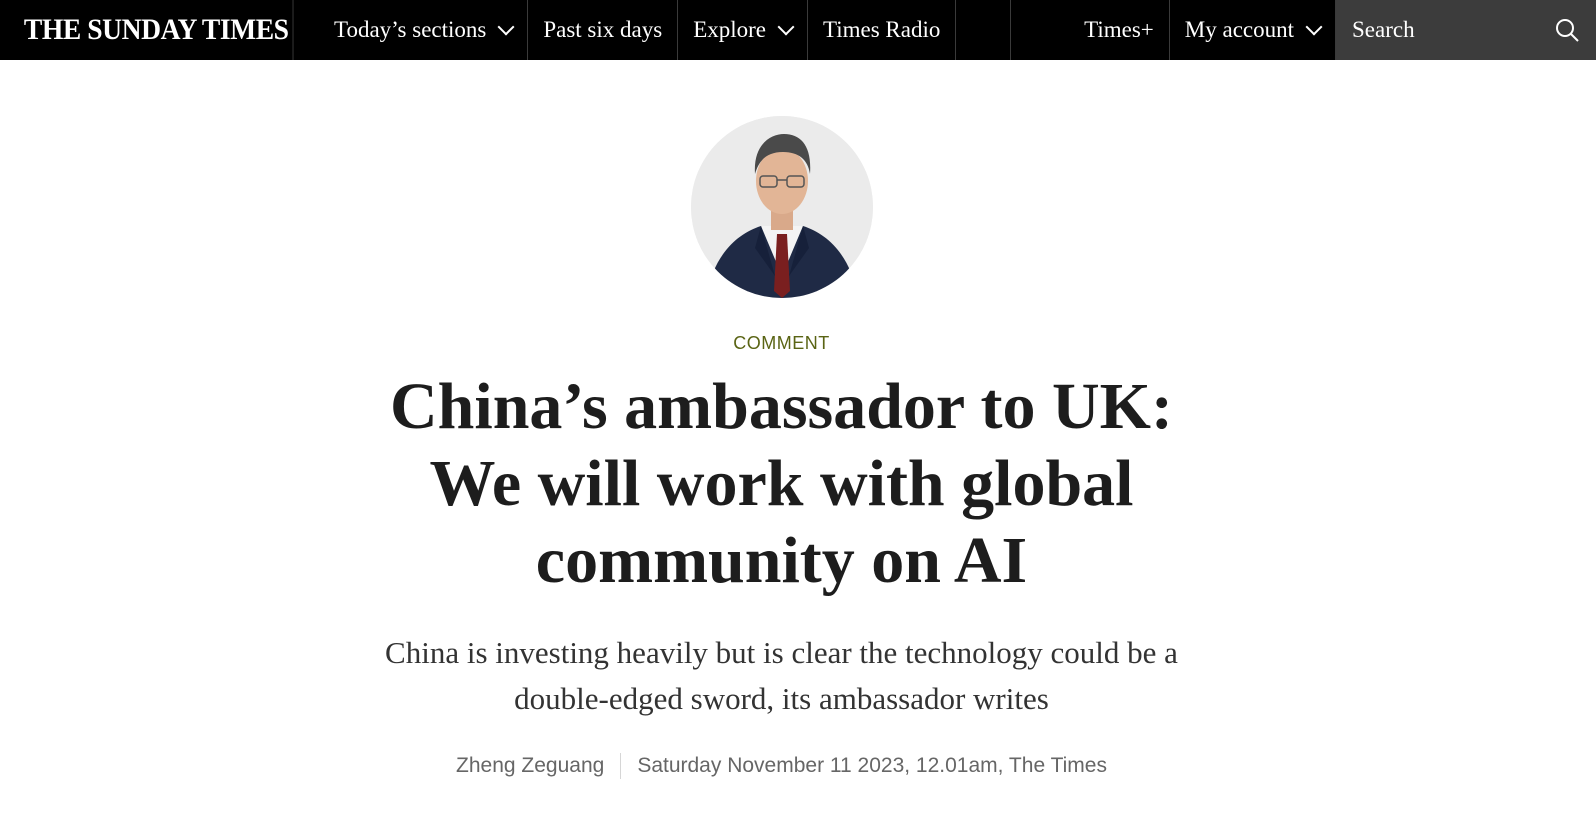 This screenshot has width=1596, height=829. I want to click on nav-times-radio: Times Radio, so click(882, 30).